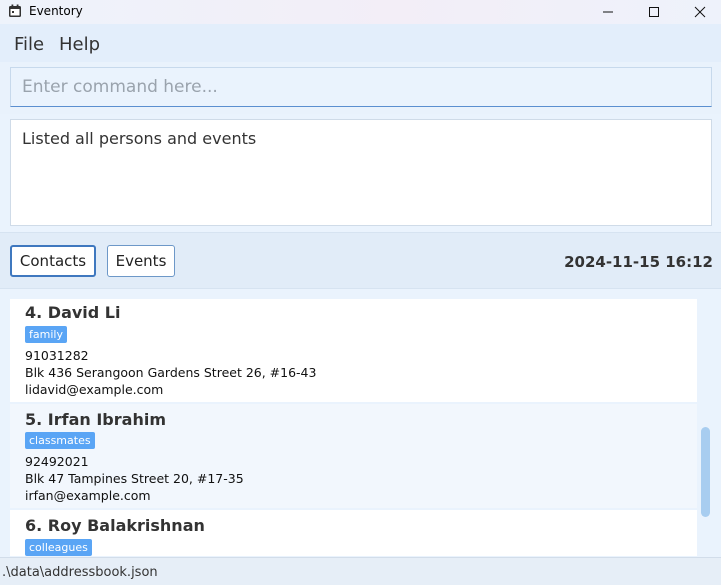 The width and height of the screenshot is (721, 585). I want to click on maximize-icon, so click(654, 12).